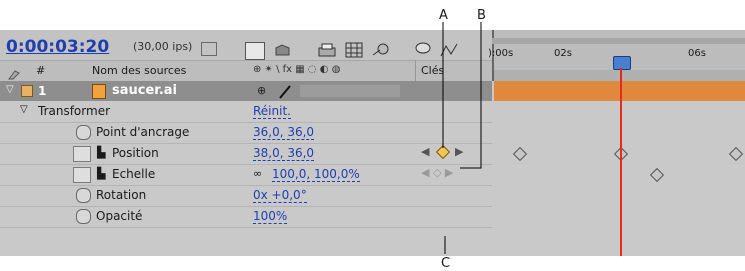 This screenshot has height=271, width=745. What do you see at coordinates (462, 138) in the screenshot?
I see `callout-lines` at bounding box center [462, 138].